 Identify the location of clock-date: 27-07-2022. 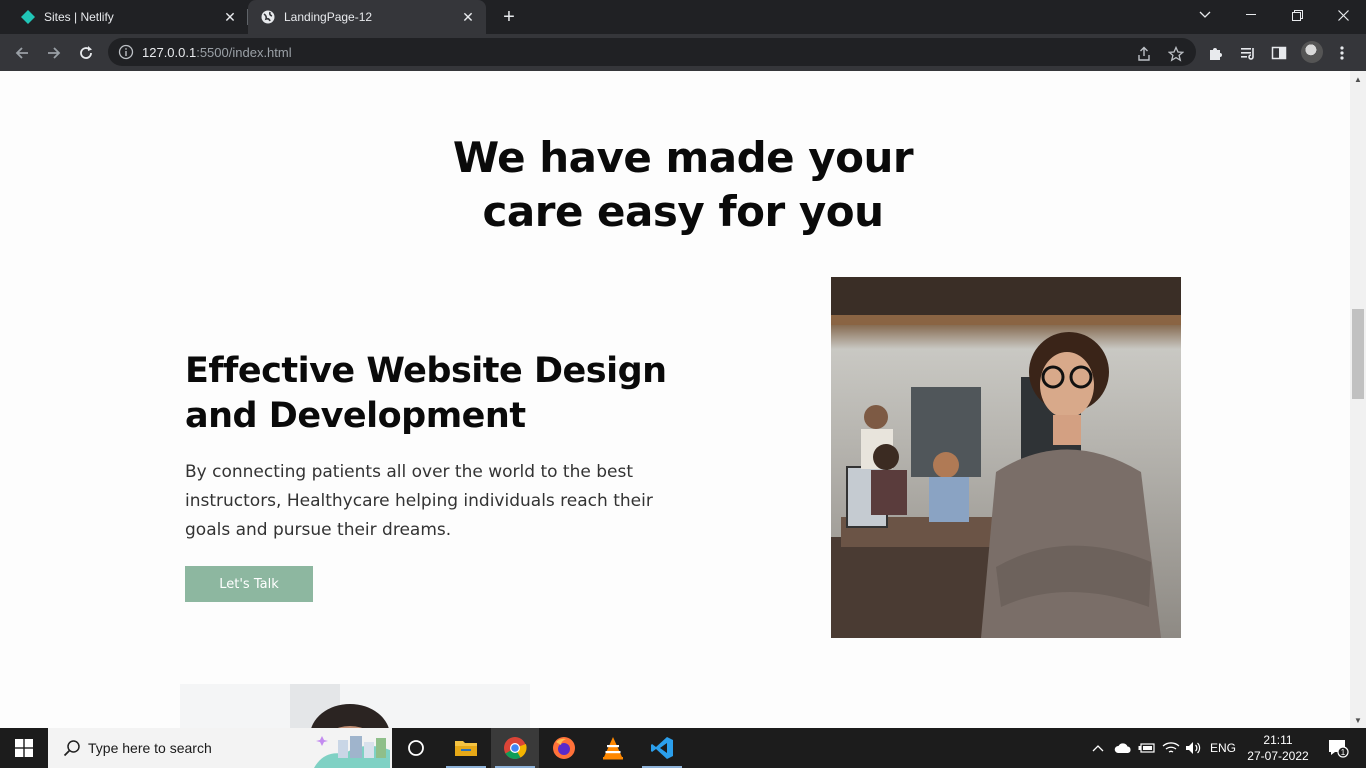
(1278, 756).